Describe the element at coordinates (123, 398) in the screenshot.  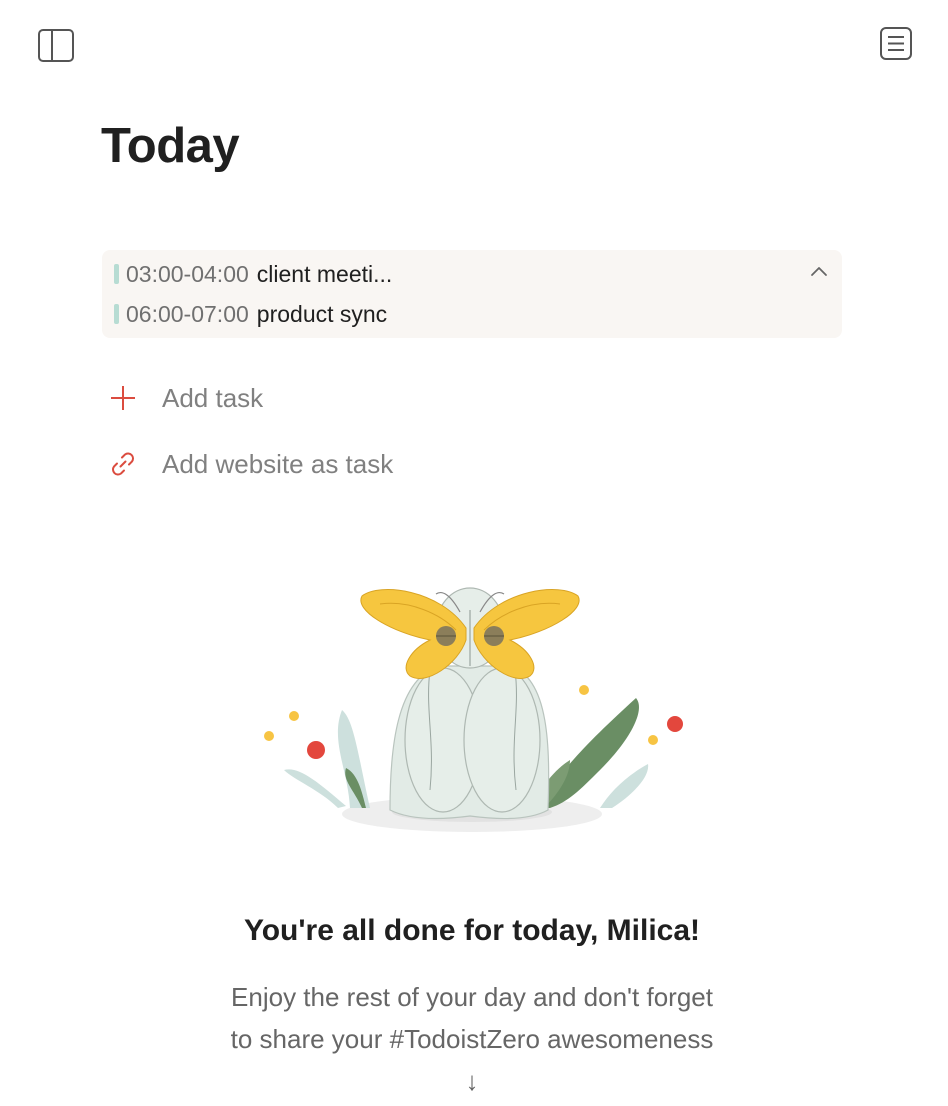
I see `plus-icon` at that location.